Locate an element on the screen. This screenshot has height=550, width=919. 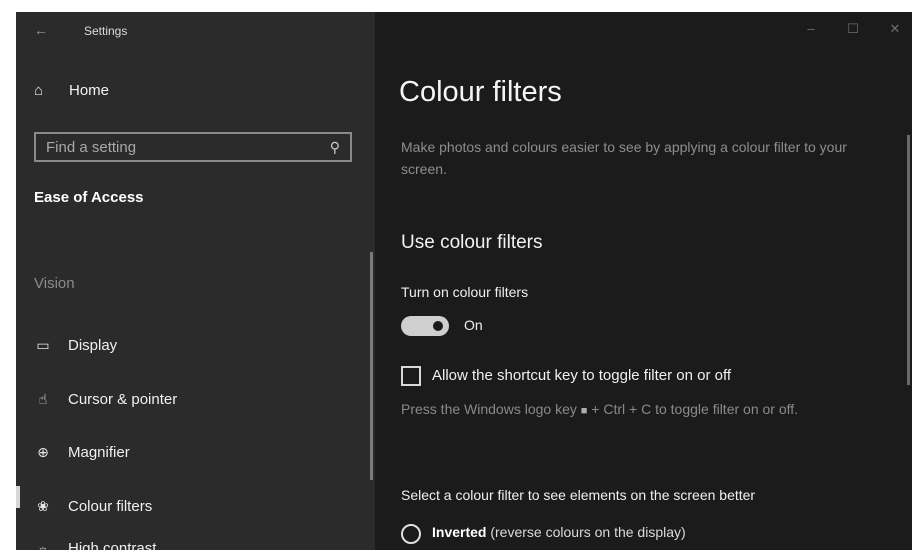
window-title: Settings is located at coordinates (106, 31).